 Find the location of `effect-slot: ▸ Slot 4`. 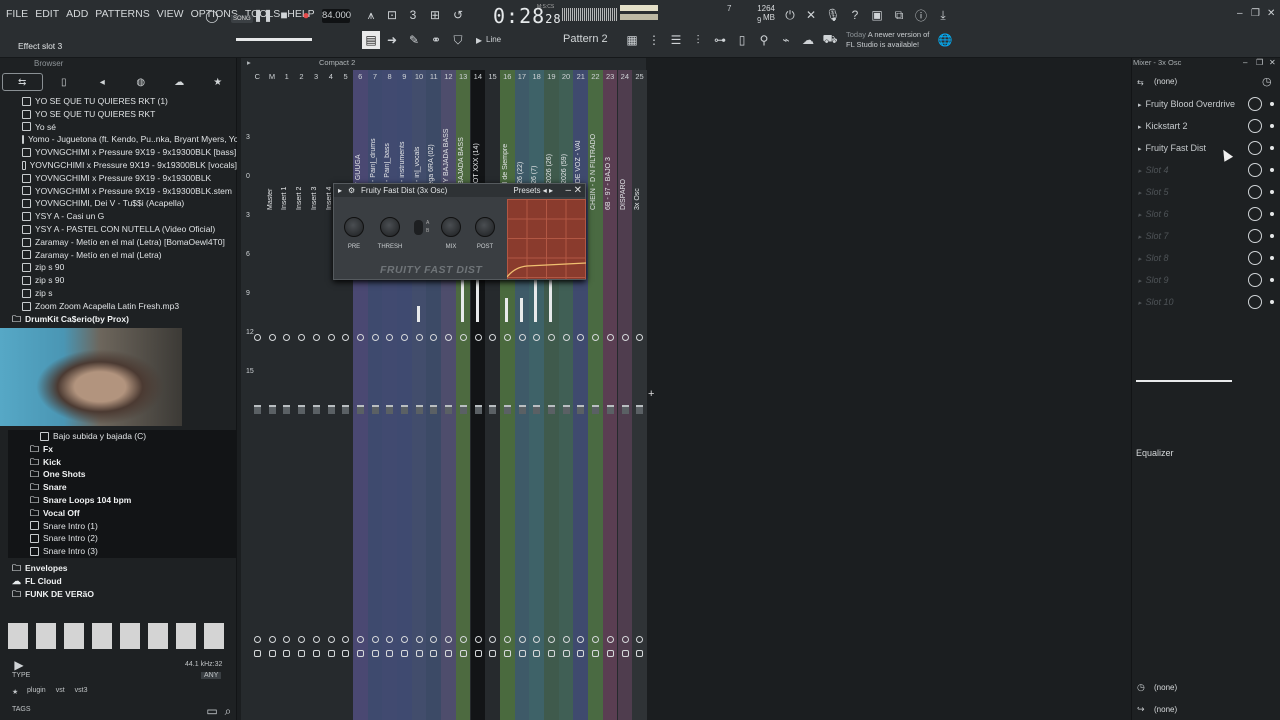

effect-slot: ▸ Slot 4 is located at coordinates (1208, 170).